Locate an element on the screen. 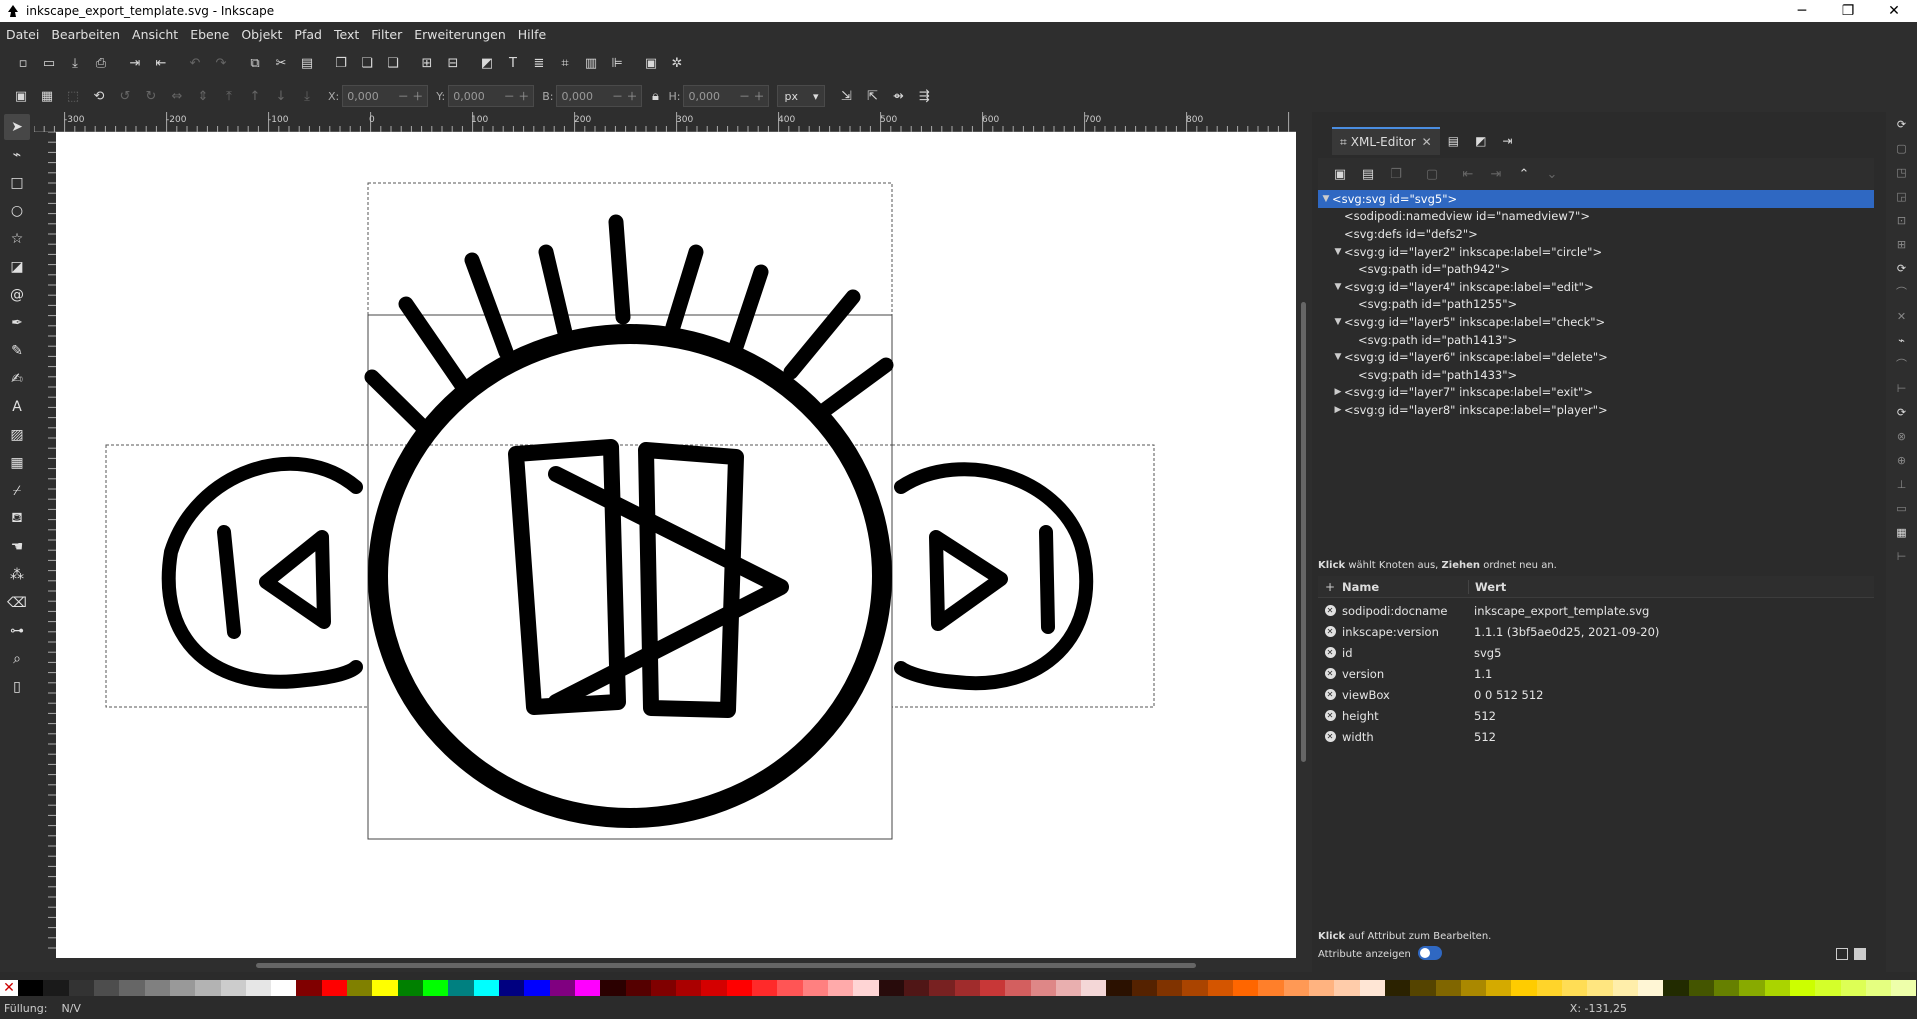 Image resolution: width=1917 pixels, height=1019 pixels. spiral-tool-icon: @ is located at coordinates (17, 295).